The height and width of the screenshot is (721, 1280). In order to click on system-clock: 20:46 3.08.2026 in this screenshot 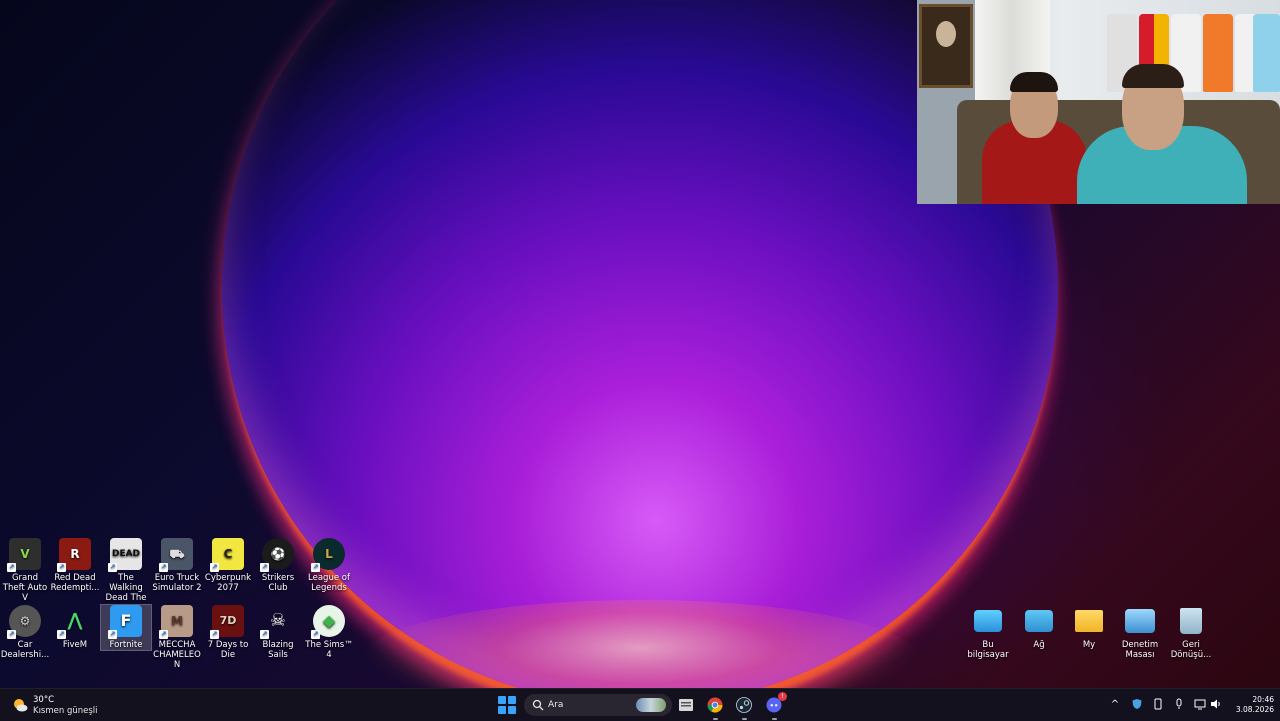, I will do `click(1251, 705)`.